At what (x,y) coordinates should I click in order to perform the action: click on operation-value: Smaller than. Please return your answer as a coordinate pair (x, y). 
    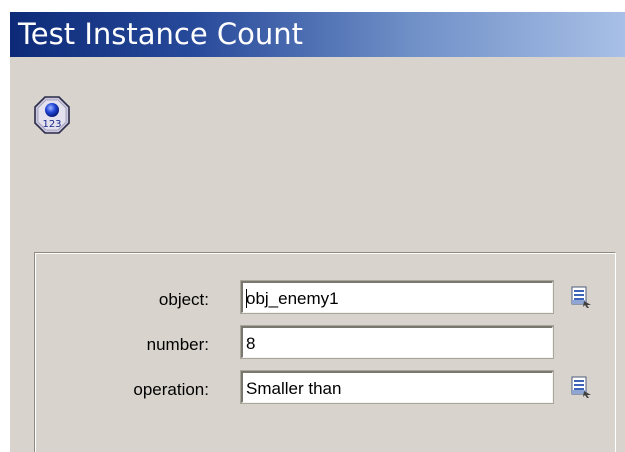
    Looking at the image, I should click on (294, 388).